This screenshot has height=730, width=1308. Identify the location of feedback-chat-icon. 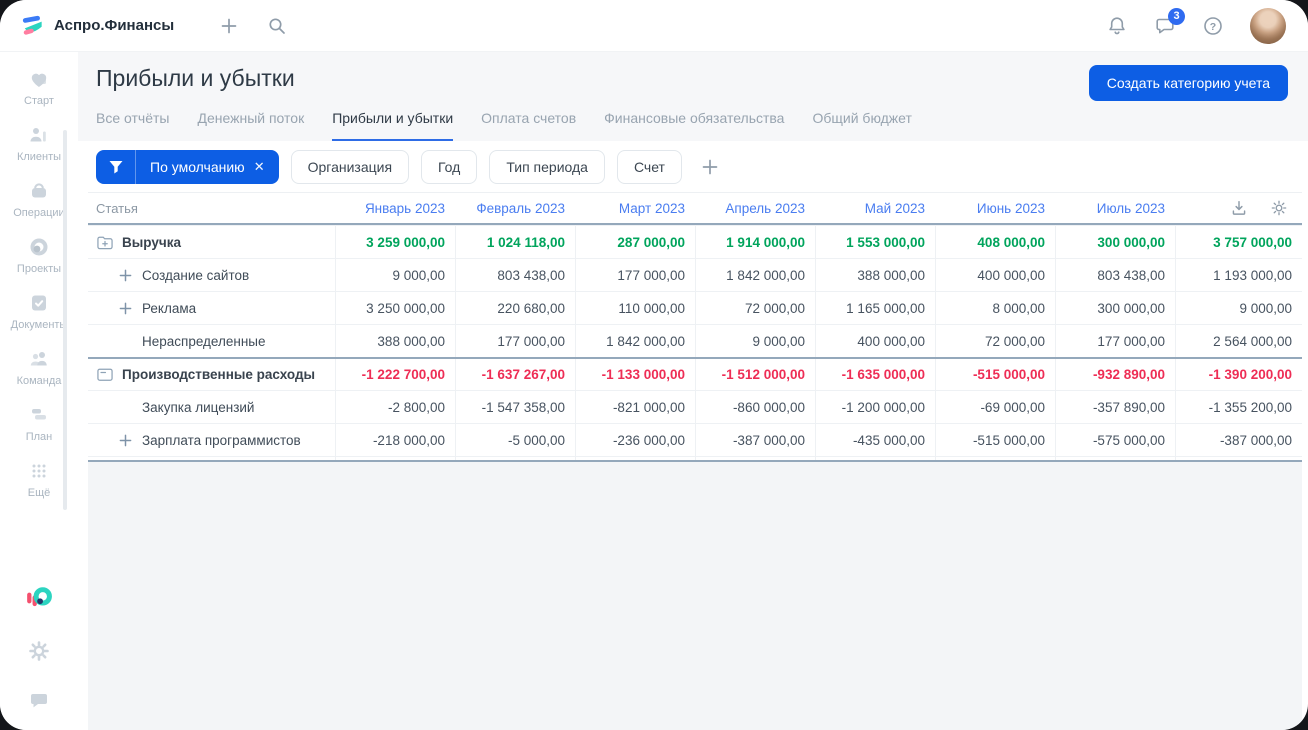
(39, 701).